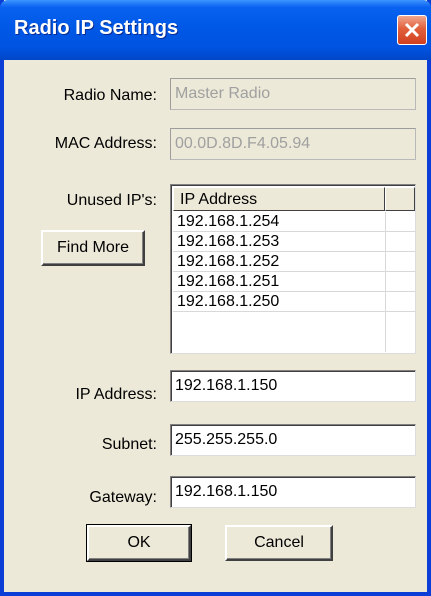  What do you see at coordinates (228, 241) in the screenshot?
I see `list-item-ip: 192.168.1.253` at bounding box center [228, 241].